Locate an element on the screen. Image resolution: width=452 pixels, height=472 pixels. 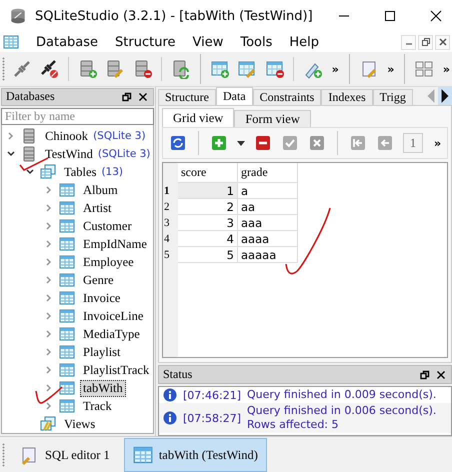
tree-item: Employee is located at coordinates (108, 262).